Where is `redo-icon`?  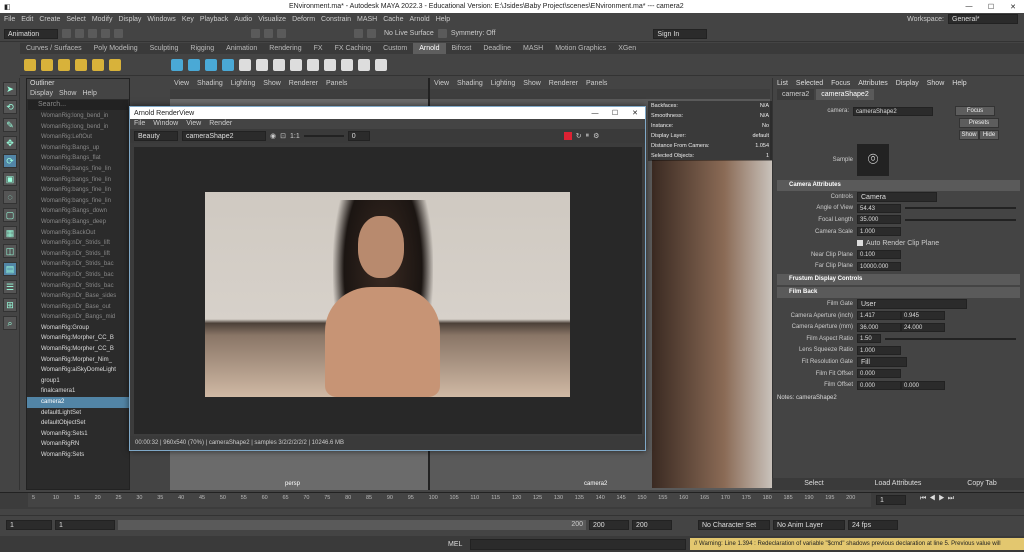
redo-icon is located at coordinates (118, 33).